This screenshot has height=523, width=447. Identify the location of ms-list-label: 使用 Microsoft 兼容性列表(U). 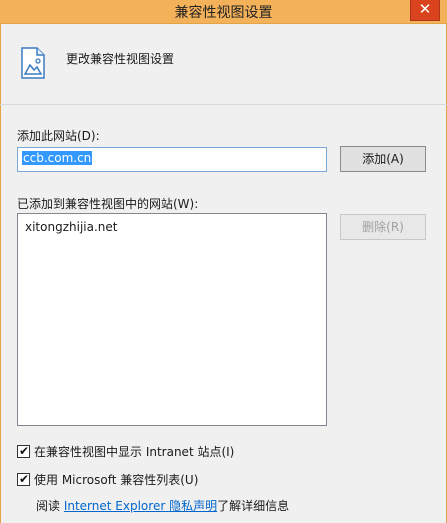
(116, 479).